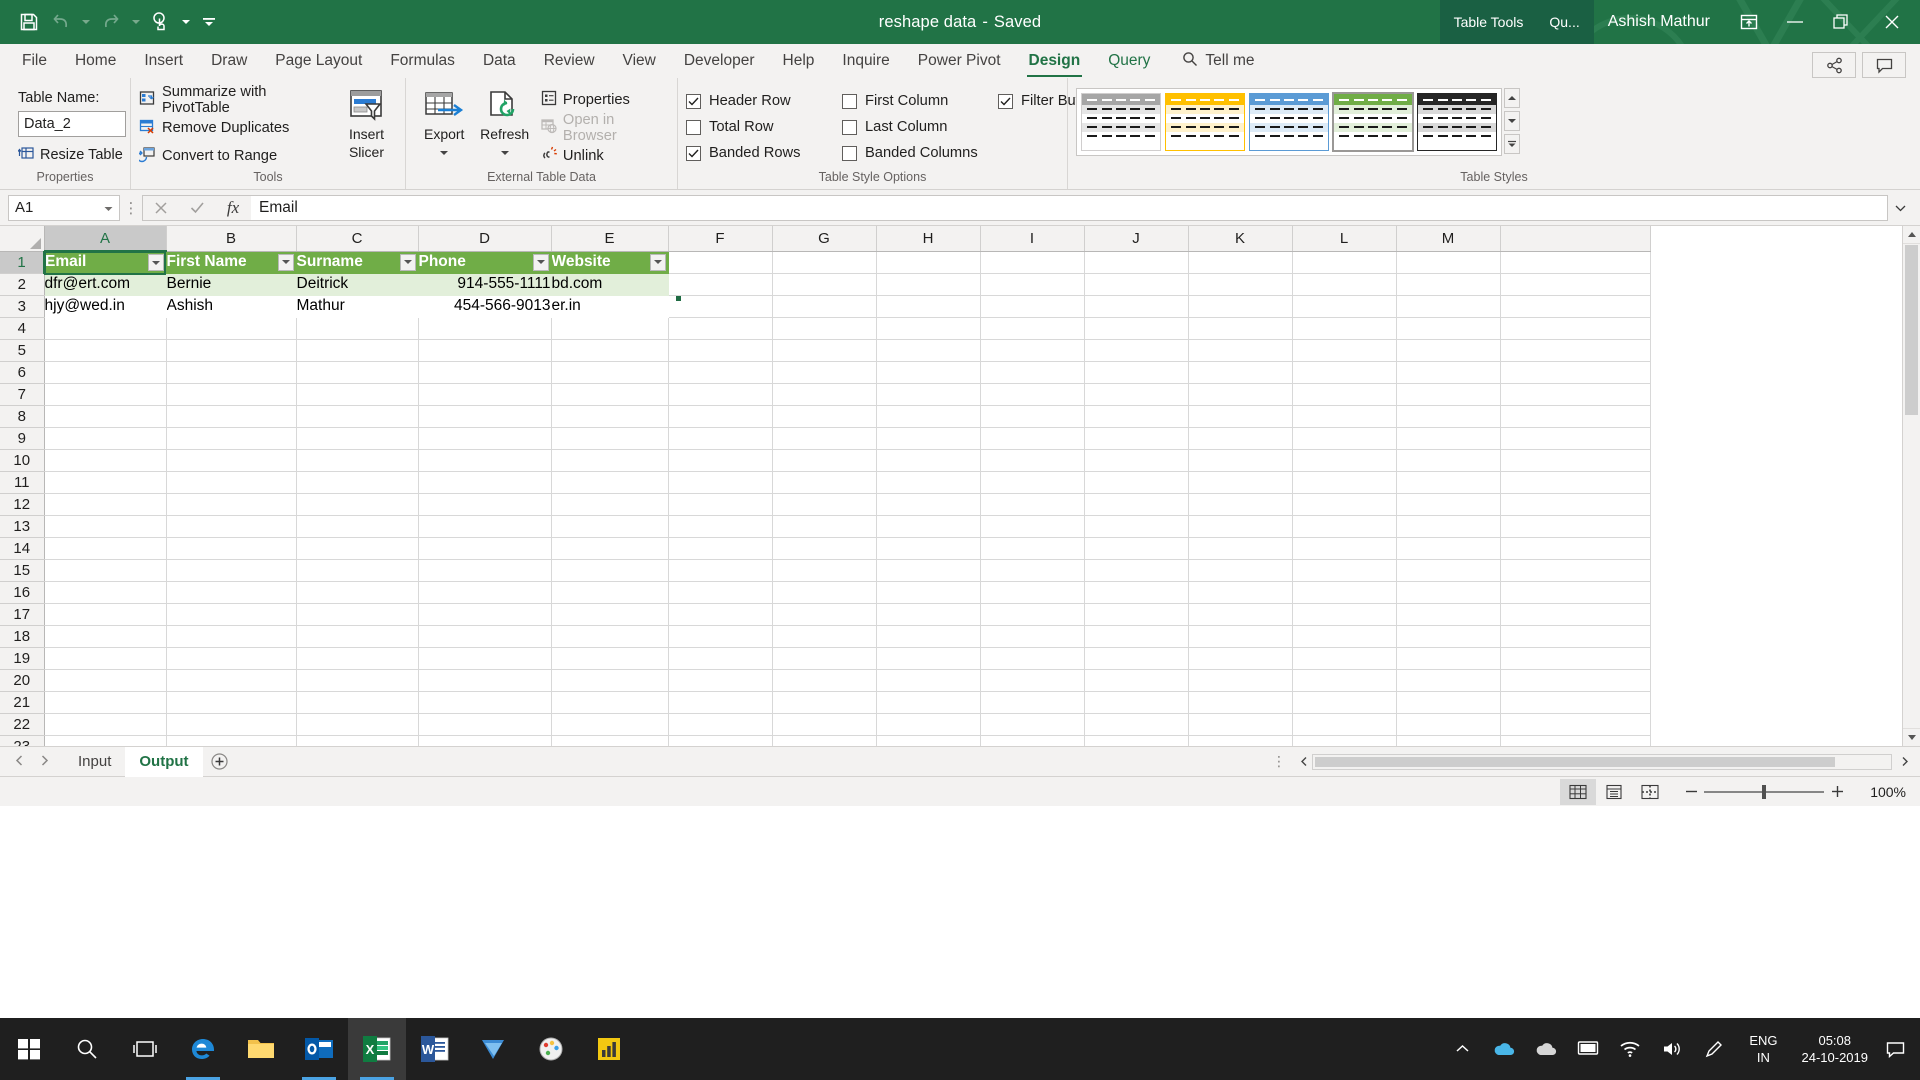  Describe the element at coordinates (357, 328) in the screenshot. I see `cell-c4` at that location.